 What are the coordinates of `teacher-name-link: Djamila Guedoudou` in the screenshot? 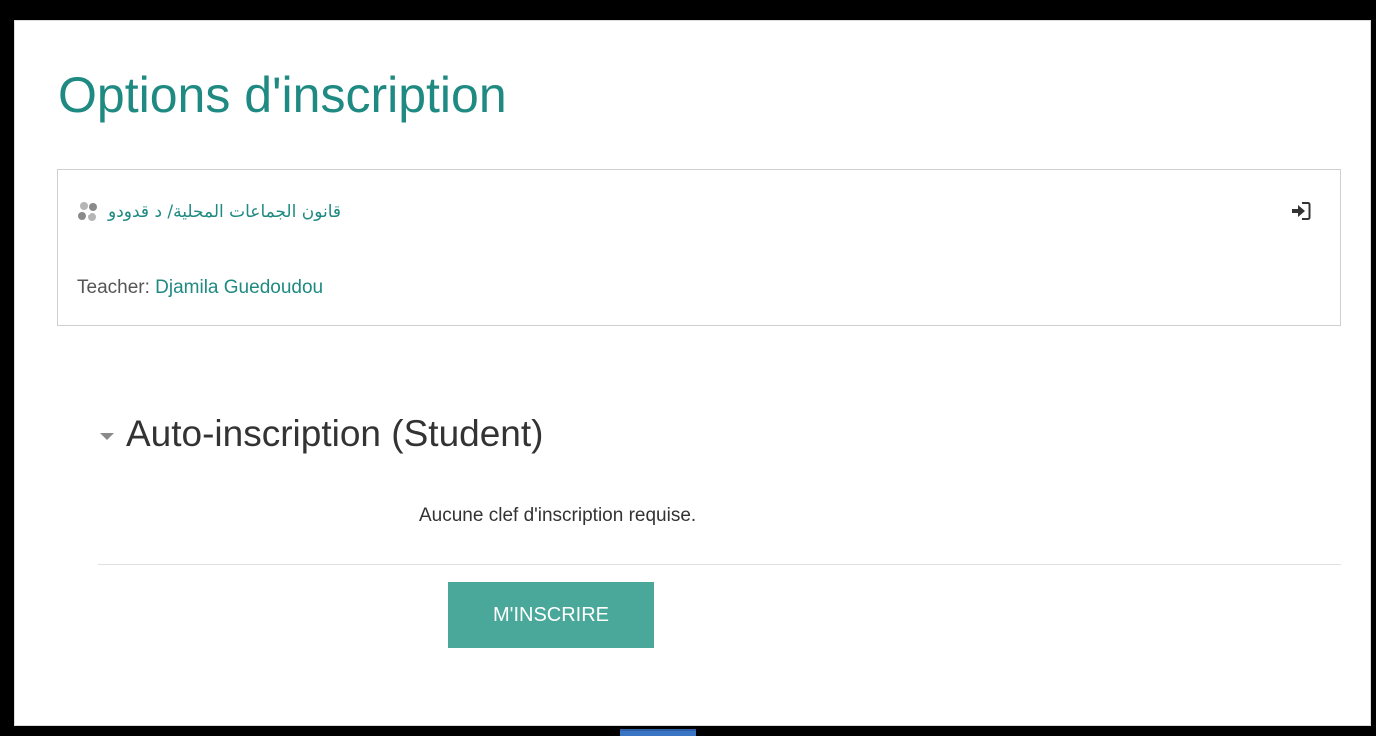 It's located at (239, 287).